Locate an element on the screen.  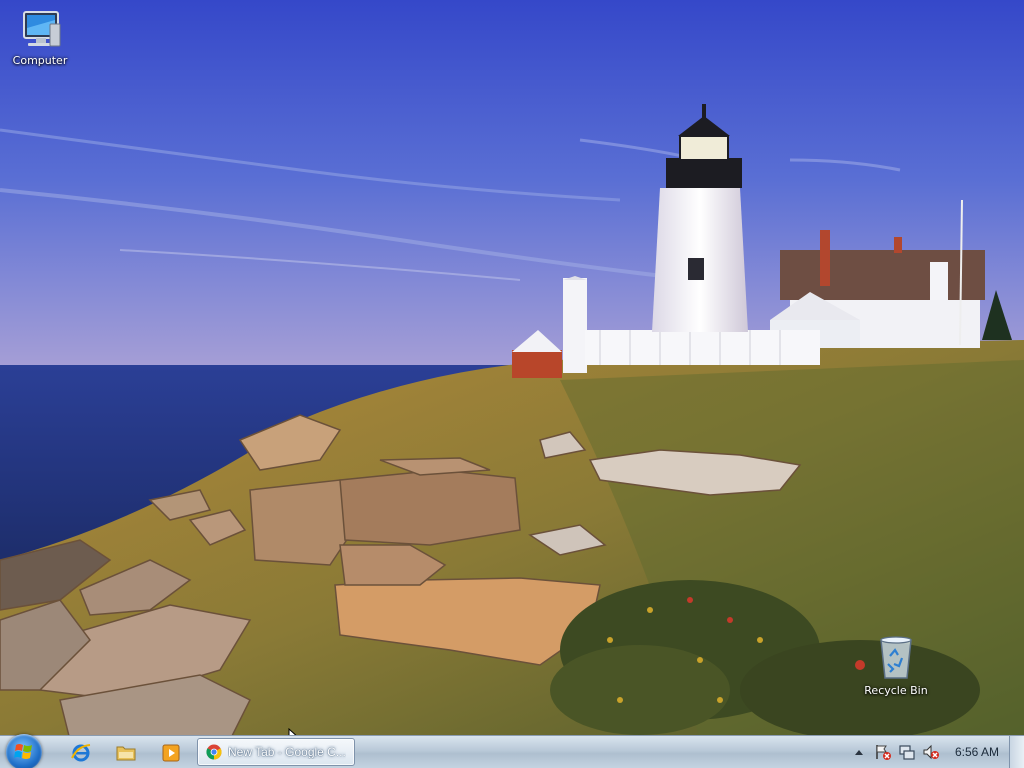
pinned-windows-explorer is located at coordinates (126, 753).